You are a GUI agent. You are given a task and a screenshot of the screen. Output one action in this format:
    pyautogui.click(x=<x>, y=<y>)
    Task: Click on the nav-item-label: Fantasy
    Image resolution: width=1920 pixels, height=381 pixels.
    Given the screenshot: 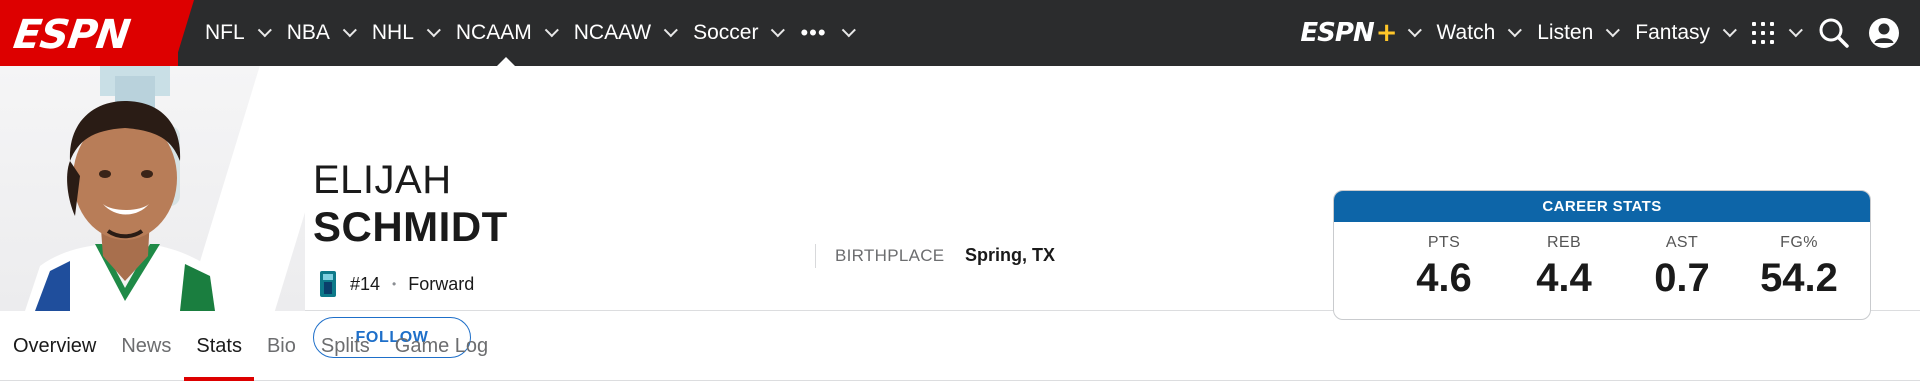 What is the action you would take?
    pyautogui.click(x=1672, y=32)
    